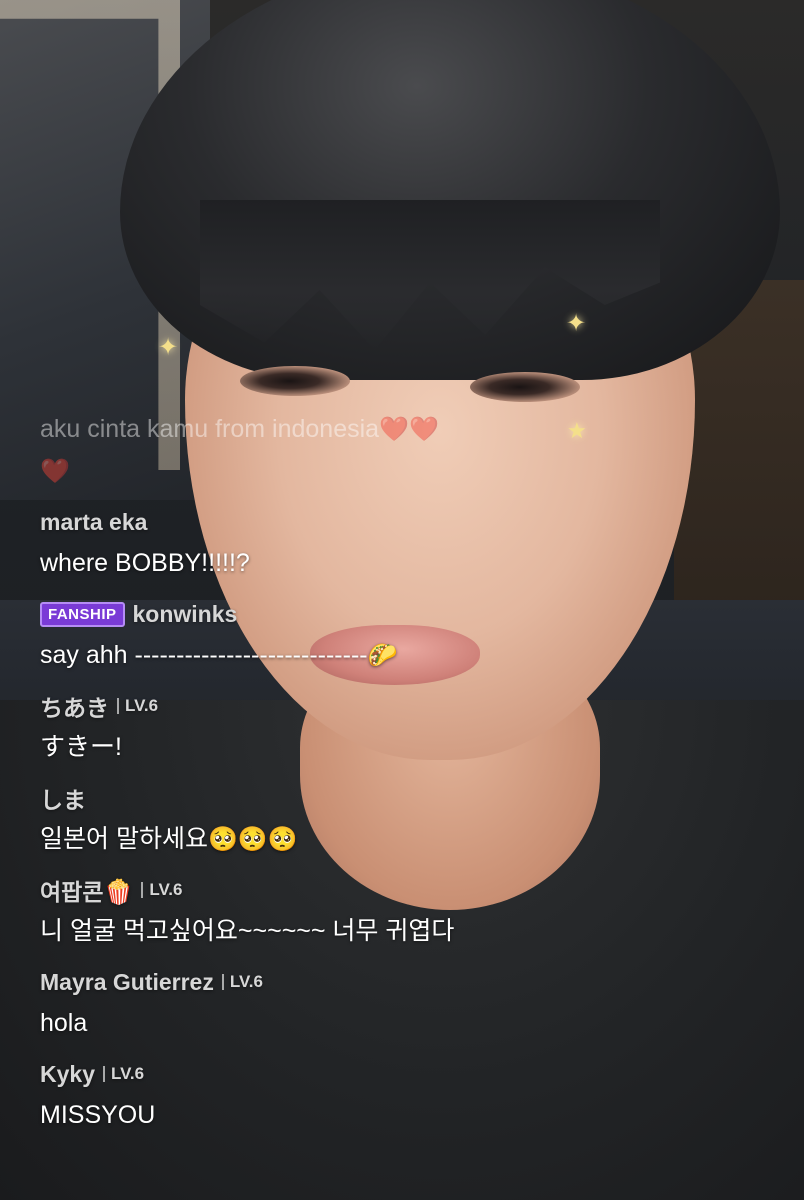 This screenshot has width=804, height=1200. I want to click on taco-emoji: 🌮, so click(382, 655).